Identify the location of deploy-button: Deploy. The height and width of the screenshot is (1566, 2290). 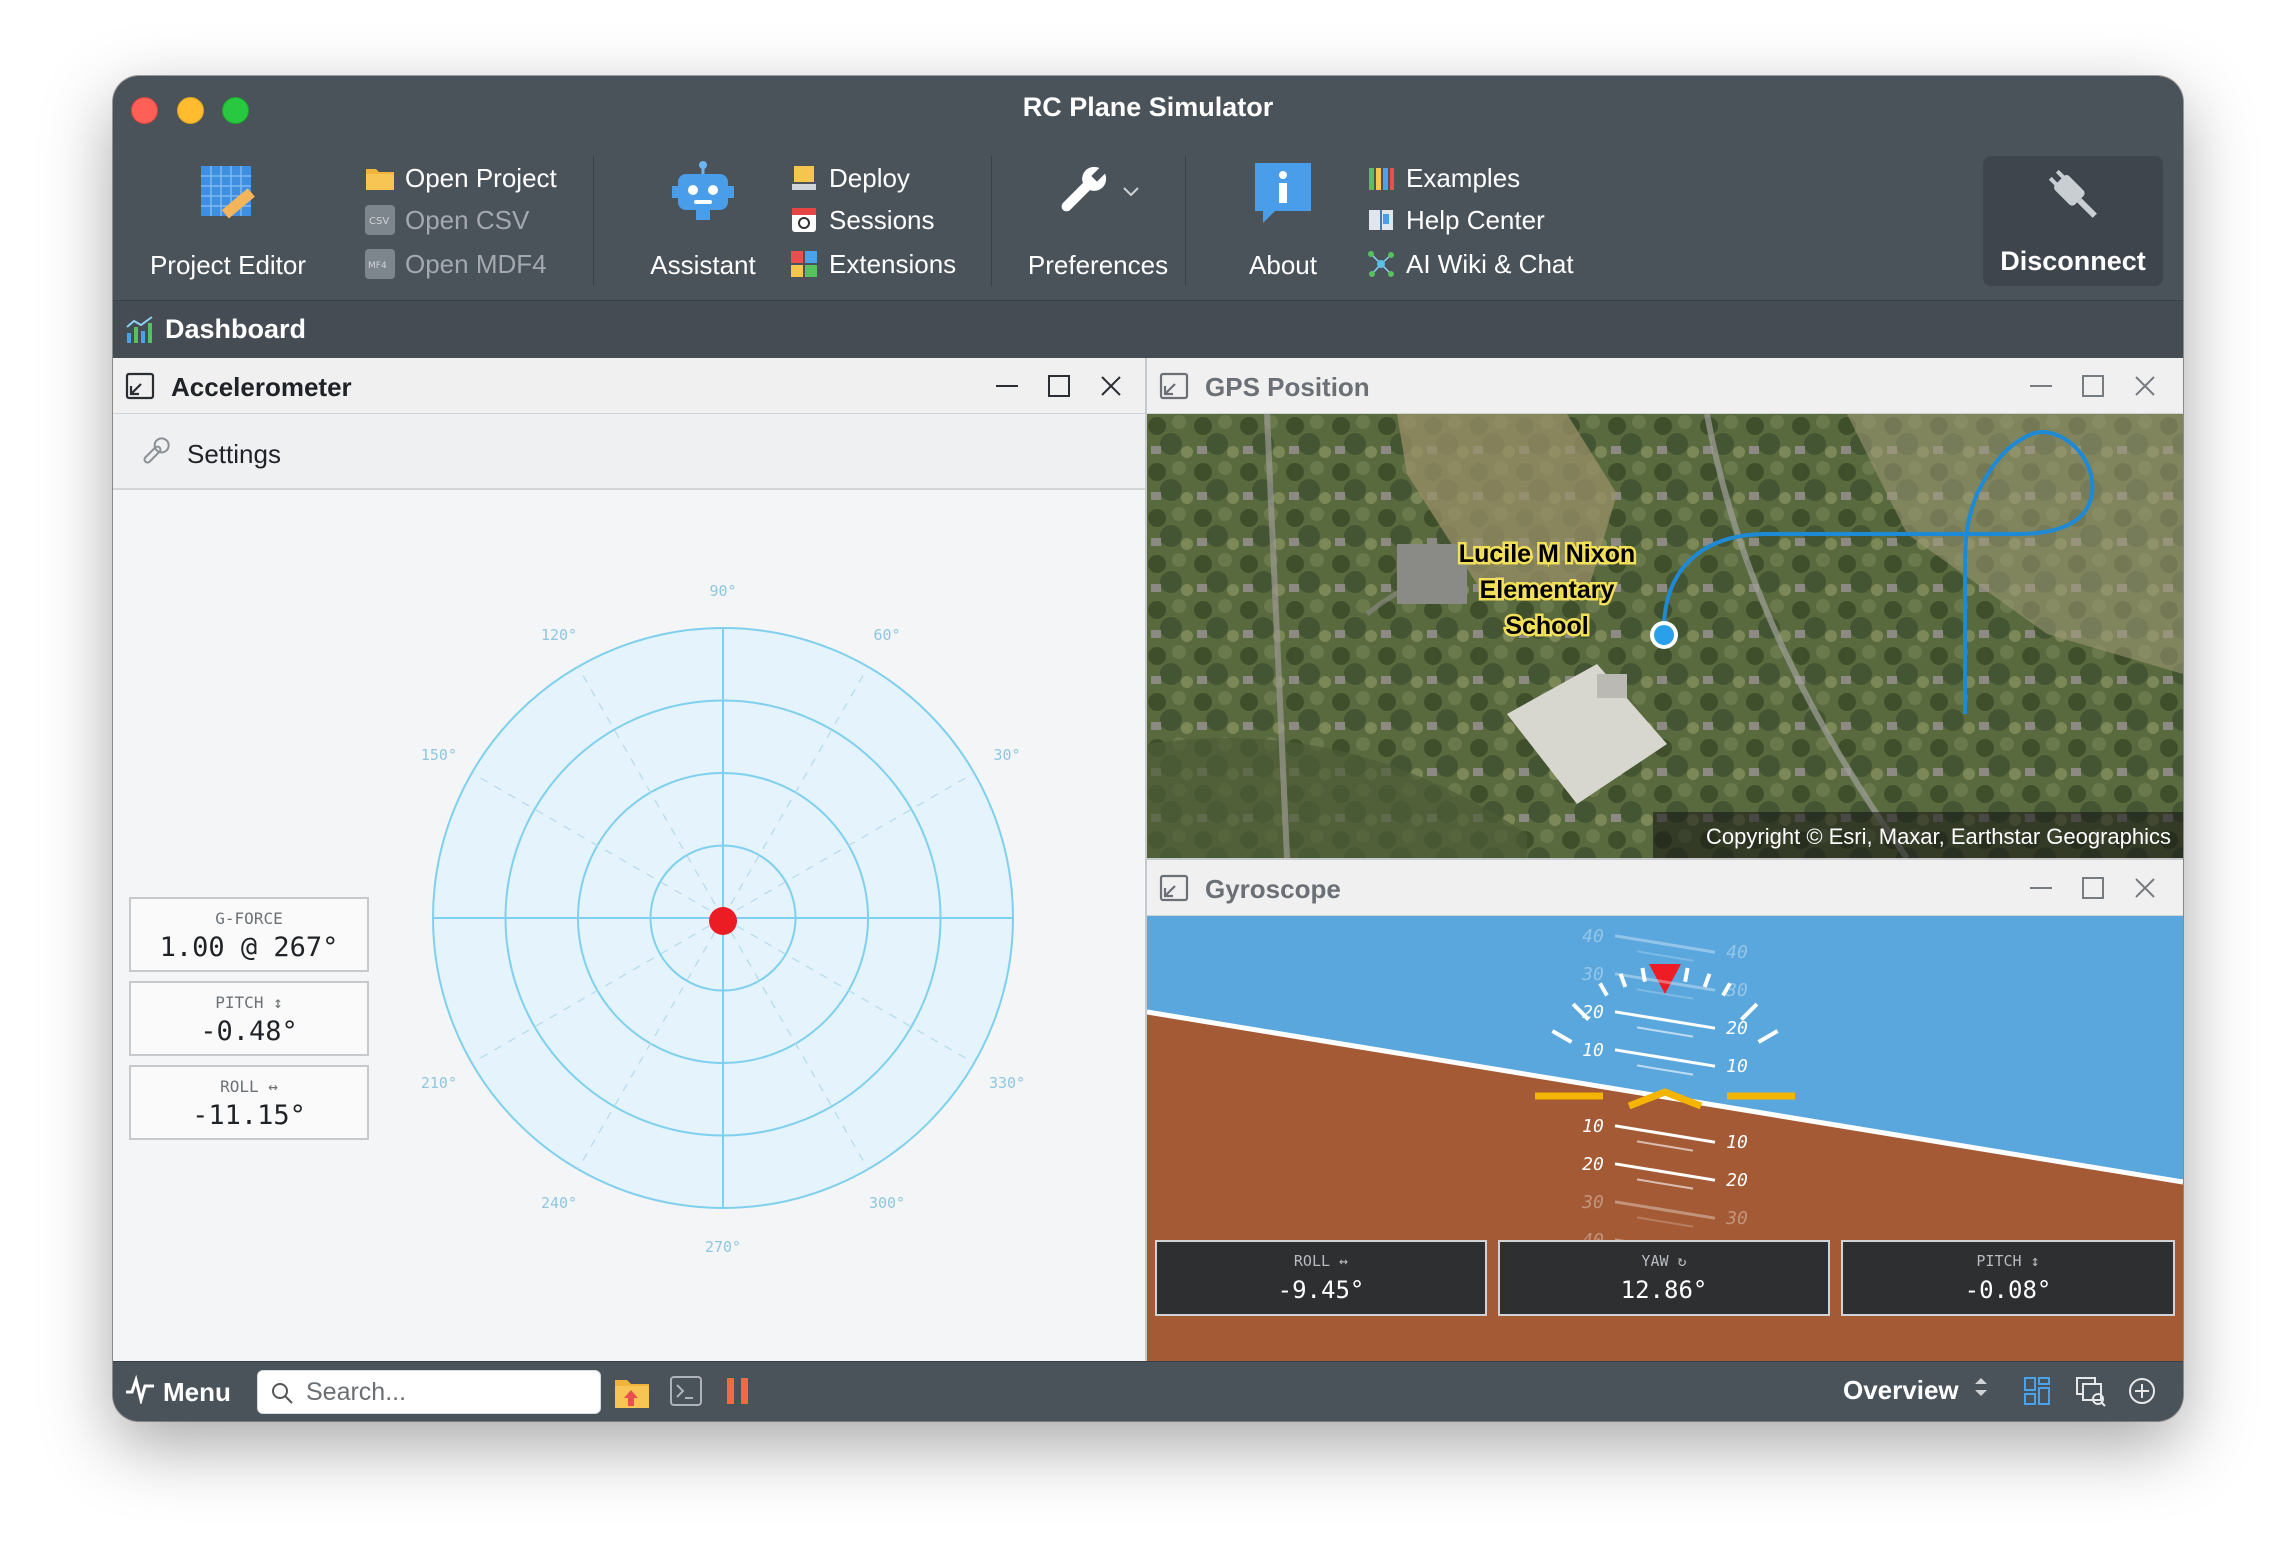
(849, 178).